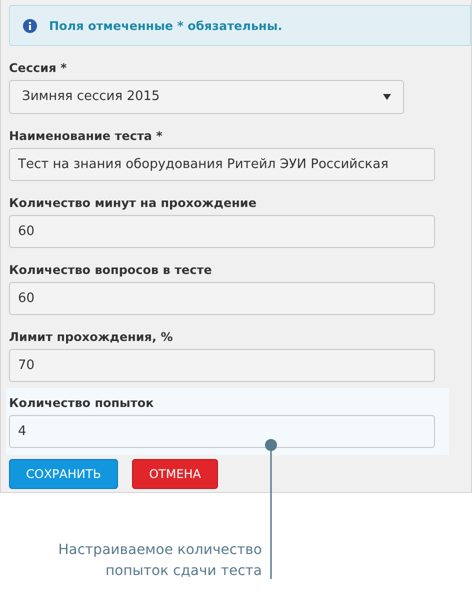  Describe the element at coordinates (86, 136) in the screenshot. I see `field-label: Наименование теста *` at that location.